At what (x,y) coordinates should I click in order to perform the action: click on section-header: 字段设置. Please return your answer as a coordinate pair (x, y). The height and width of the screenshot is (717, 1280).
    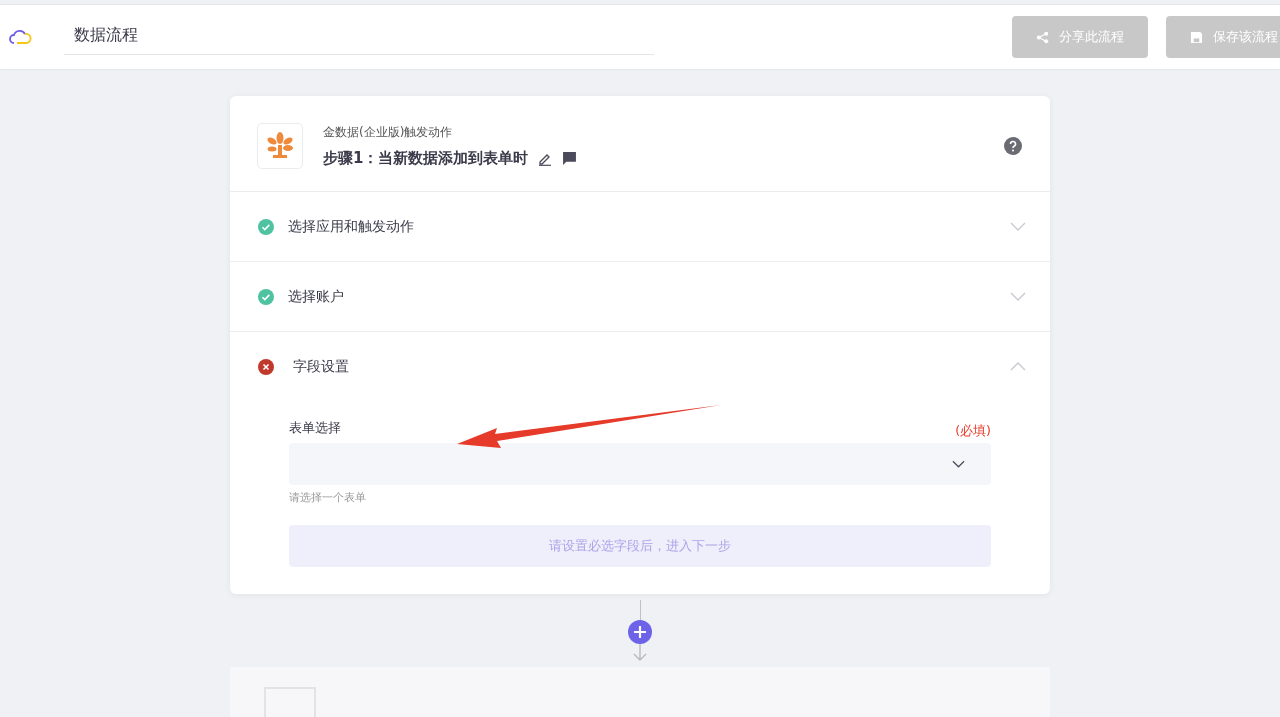
    Looking at the image, I should click on (640, 366).